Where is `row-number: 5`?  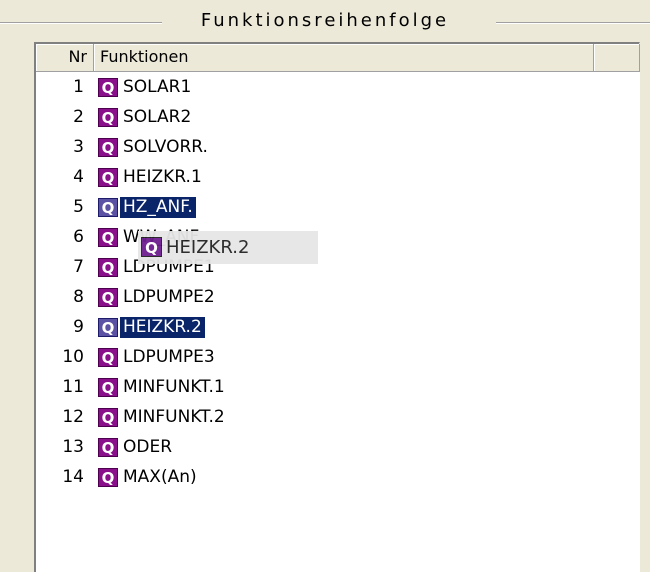
row-number: 5 is located at coordinates (78, 207).